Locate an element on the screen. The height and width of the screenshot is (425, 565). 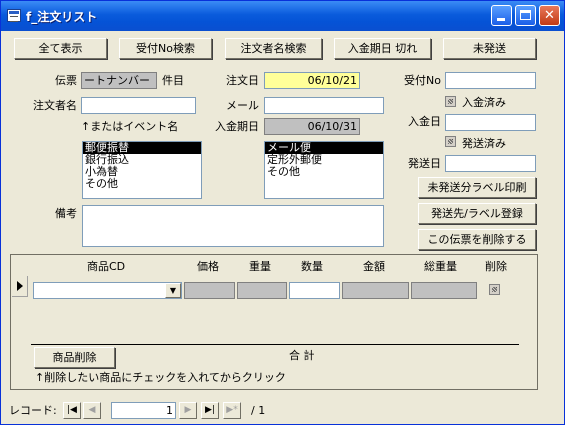
delete-product-button: 商品削除 is located at coordinates (74, 357).